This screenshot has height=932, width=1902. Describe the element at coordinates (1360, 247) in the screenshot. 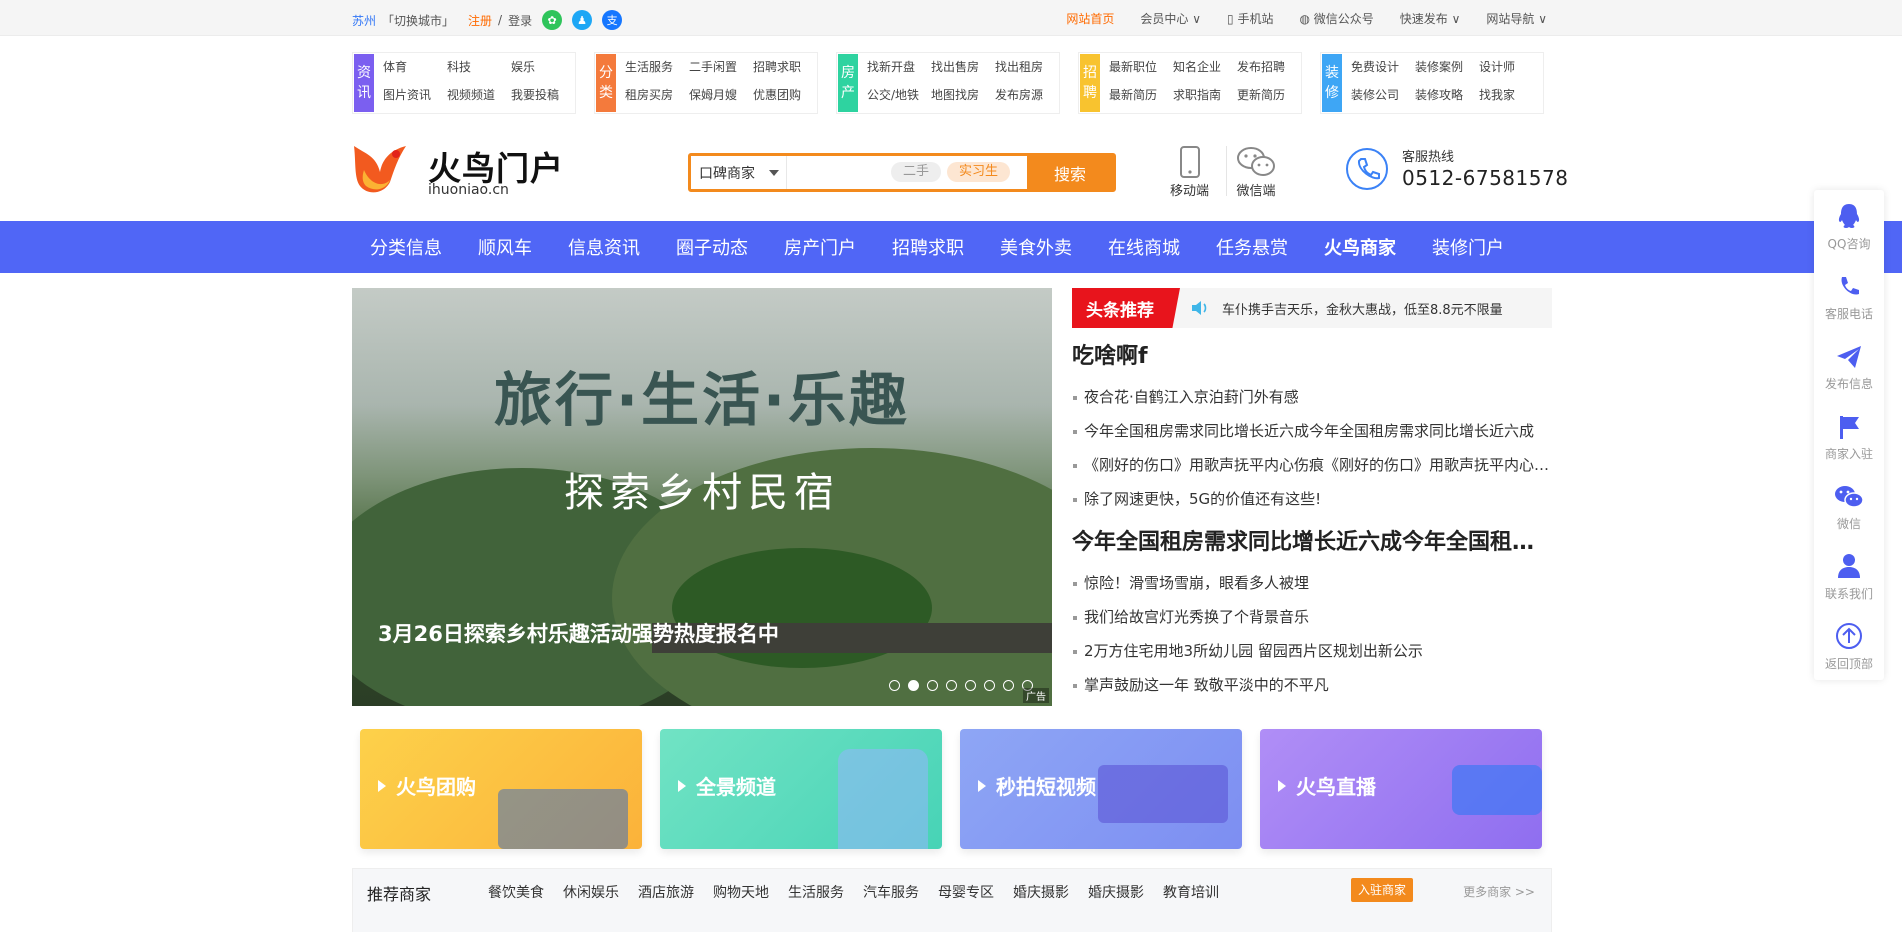

I see `nav-item-active: 火鸟商家` at that location.